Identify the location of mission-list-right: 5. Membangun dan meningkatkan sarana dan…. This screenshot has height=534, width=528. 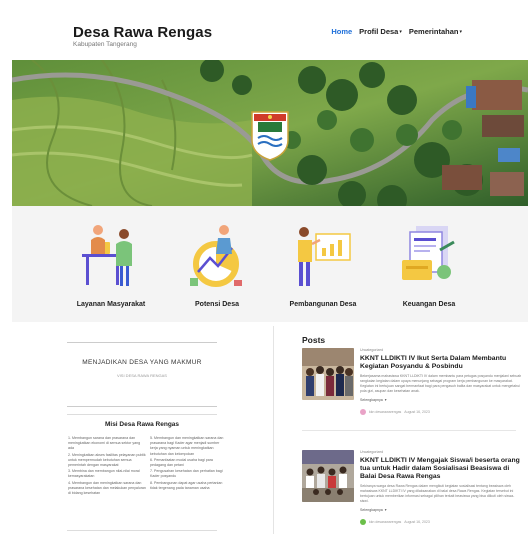
(189, 464).